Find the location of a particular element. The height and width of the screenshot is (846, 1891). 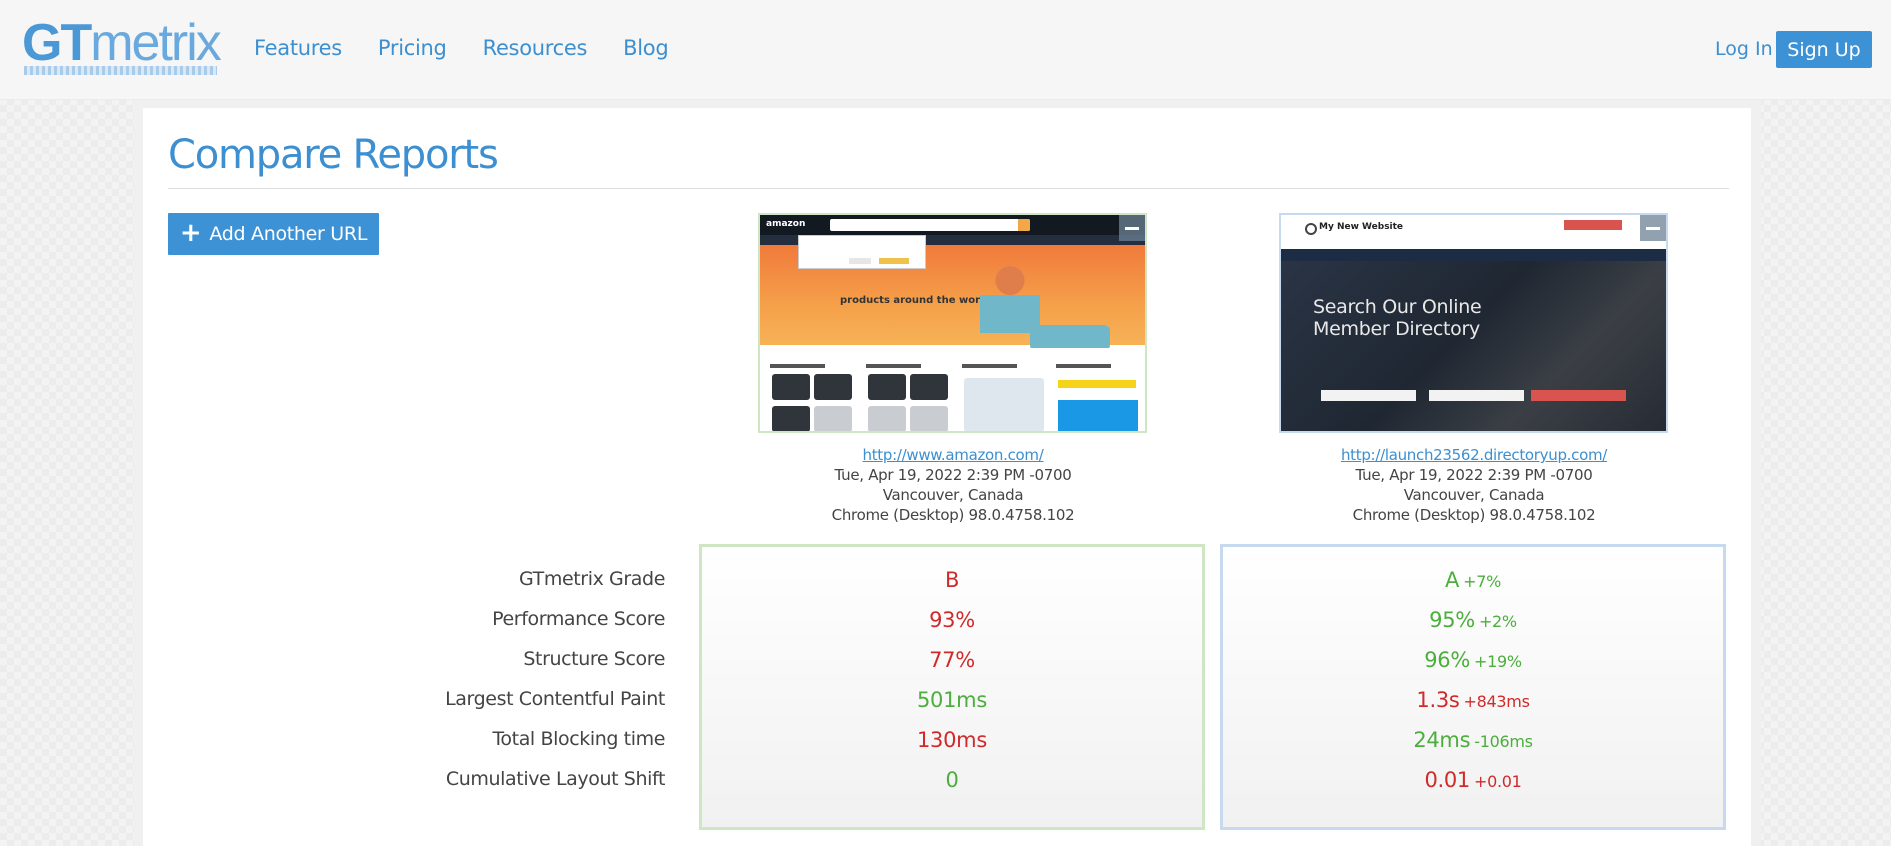

signup-button: Sign Up is located at coordinates (1824, 49).